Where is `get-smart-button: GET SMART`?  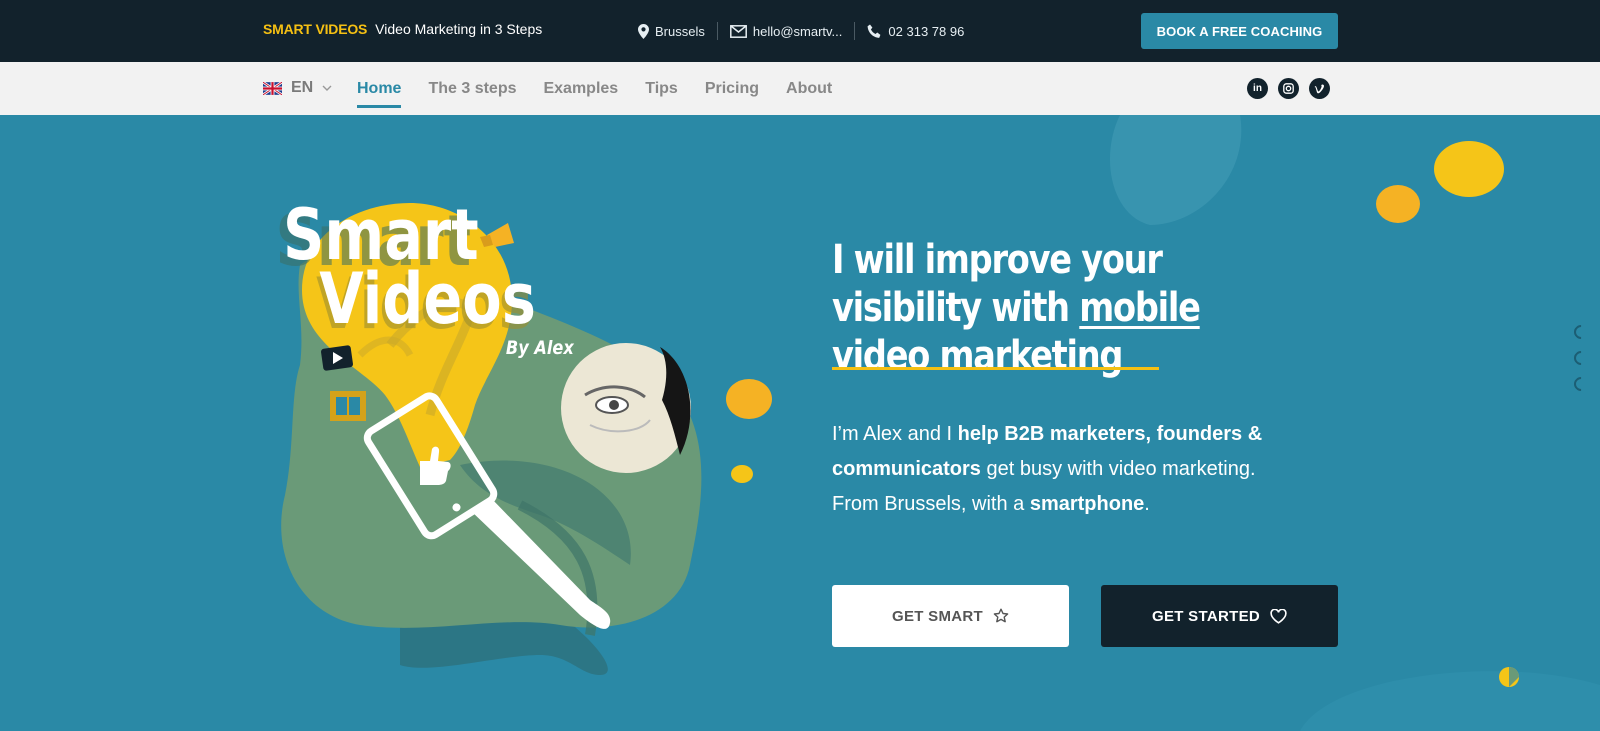
get-smart-button: GET SMART is located at coordinates (950, 616).